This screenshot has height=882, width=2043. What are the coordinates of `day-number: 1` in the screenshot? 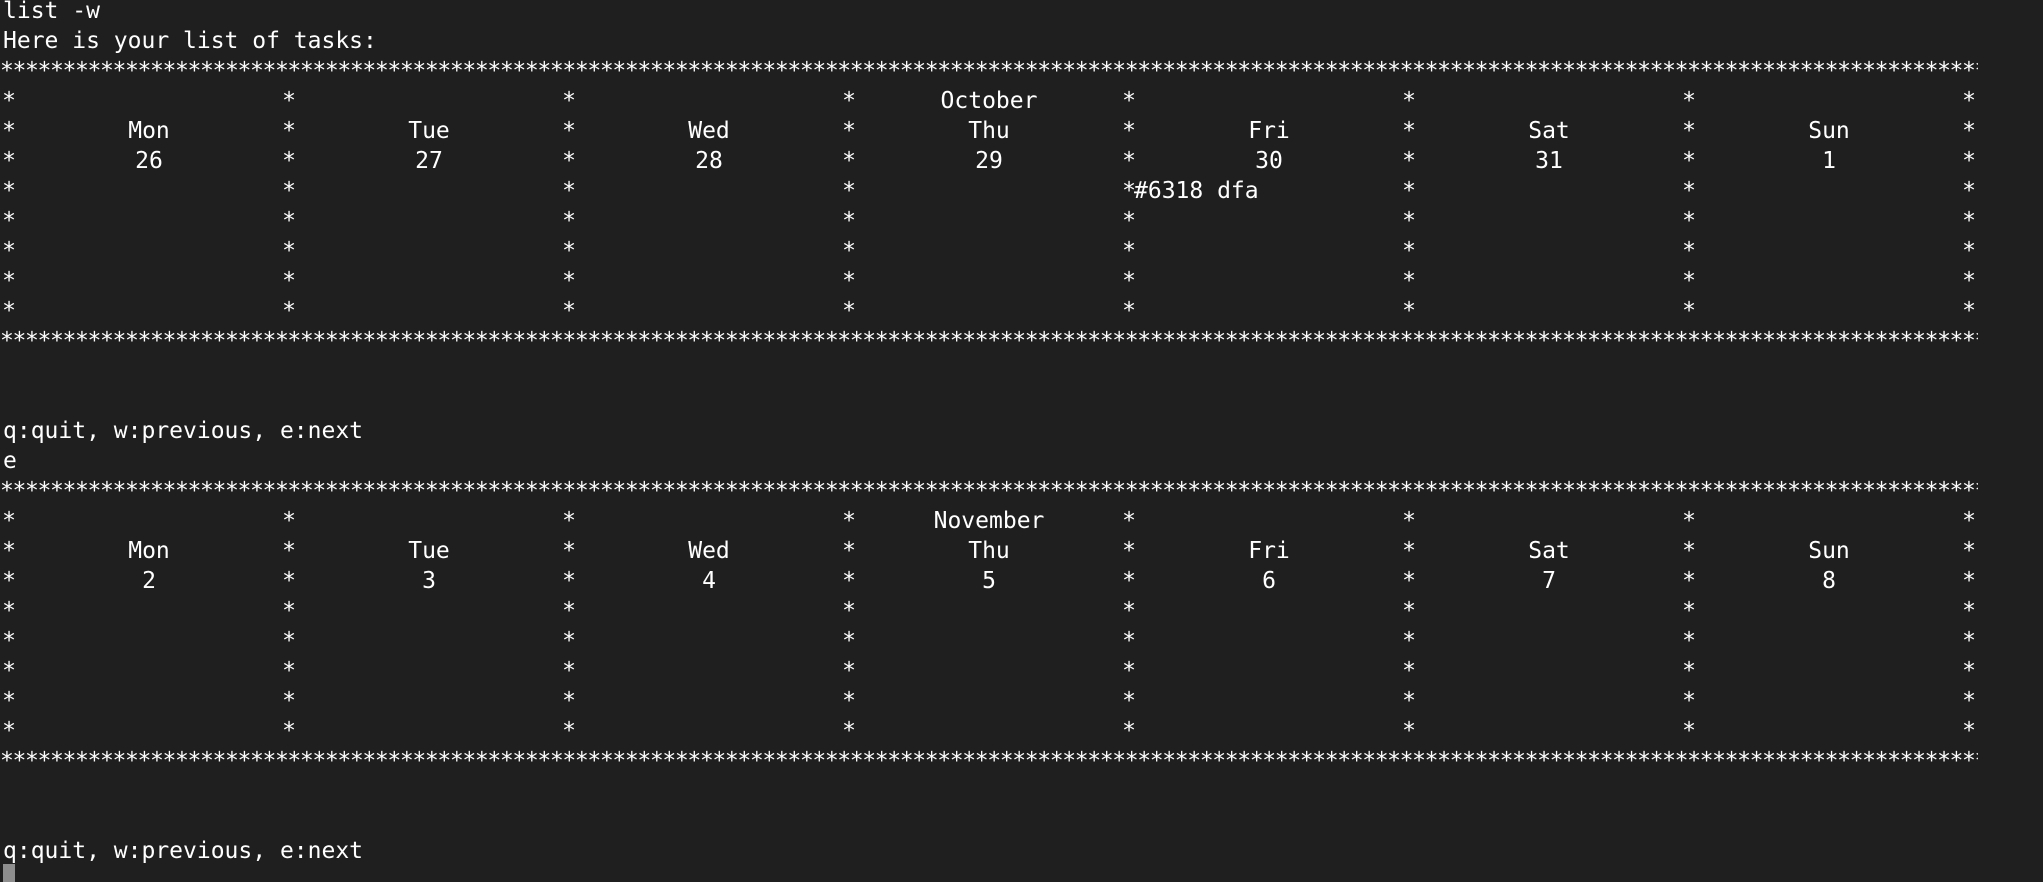 It's located at (1829, 161).